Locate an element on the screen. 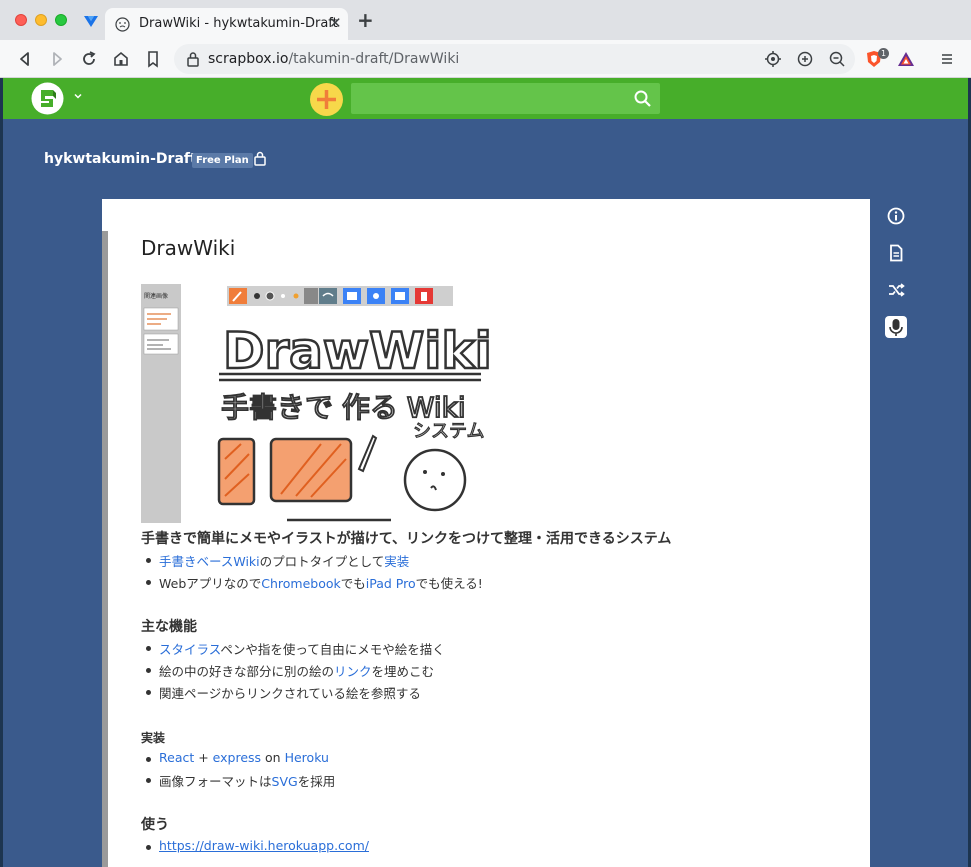 The width and height of the screenshot is (971, 867). link-app-url: https://draw-wiki.herokuapp.com/ is located at coordinates (264, 845).